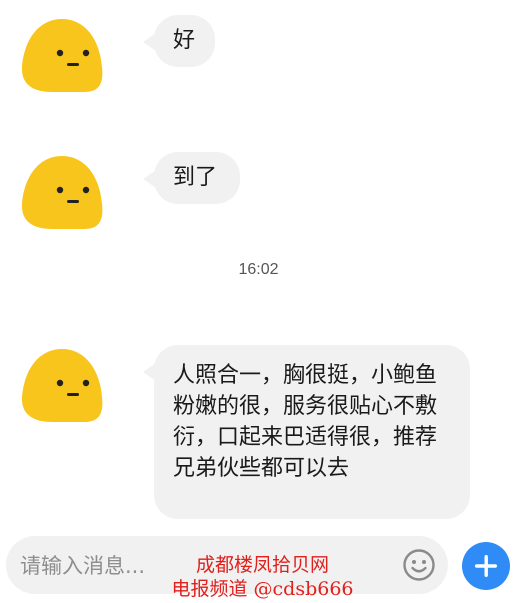 This screenshot has height=603, width=517. I want to click on message-composer, so click(227, 566).